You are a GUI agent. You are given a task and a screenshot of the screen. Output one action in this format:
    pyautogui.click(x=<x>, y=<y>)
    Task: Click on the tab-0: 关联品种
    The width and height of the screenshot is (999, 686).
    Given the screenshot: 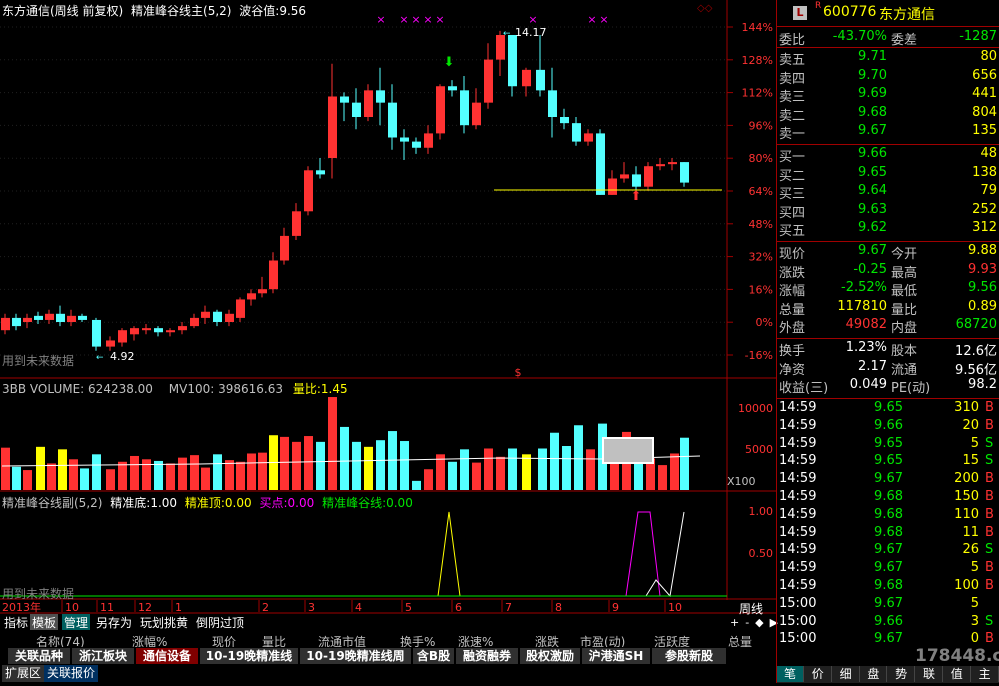 What is the action you would take?
    pyautogui.click(x=39, y=656)
    